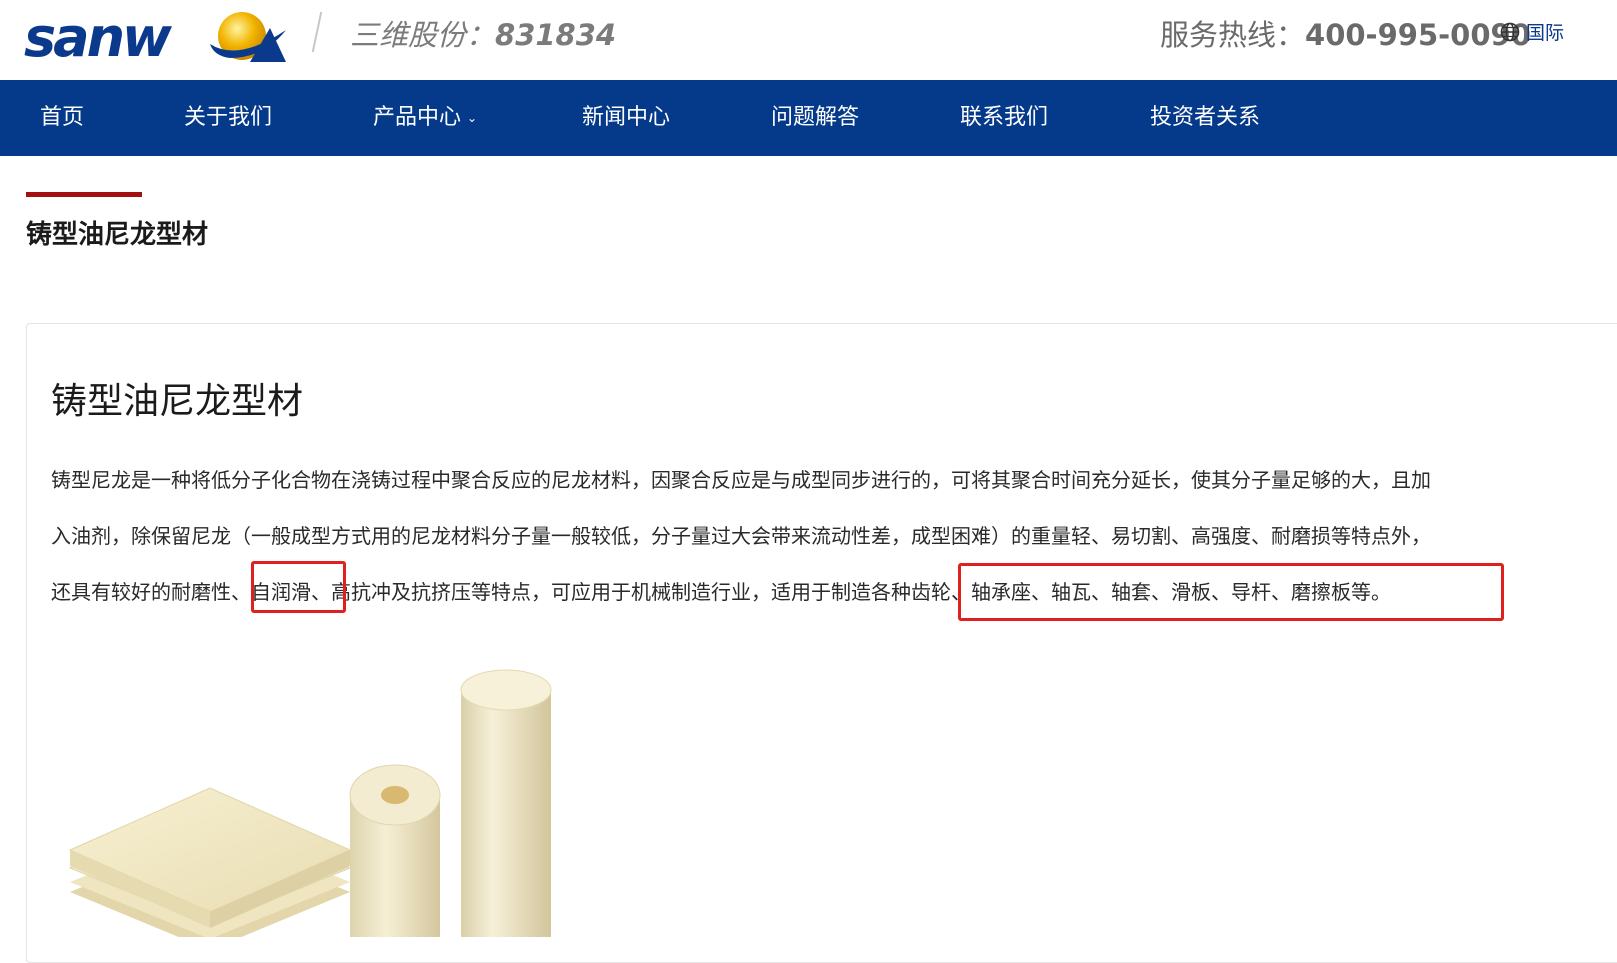  I want to click on stock-code: 831834, so click(556, 35).